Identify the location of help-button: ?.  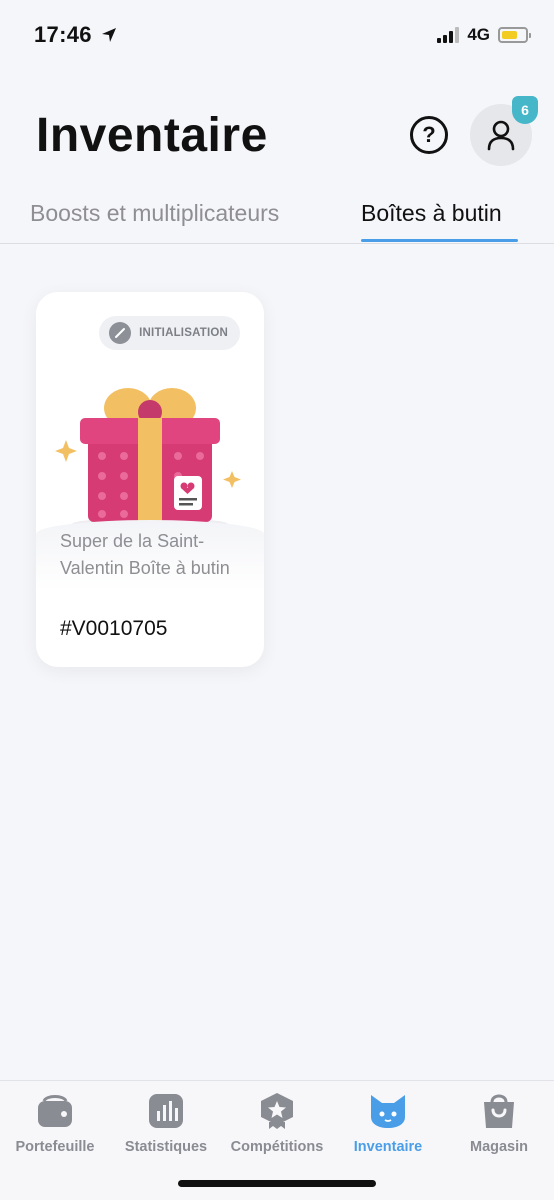
(429, 135).